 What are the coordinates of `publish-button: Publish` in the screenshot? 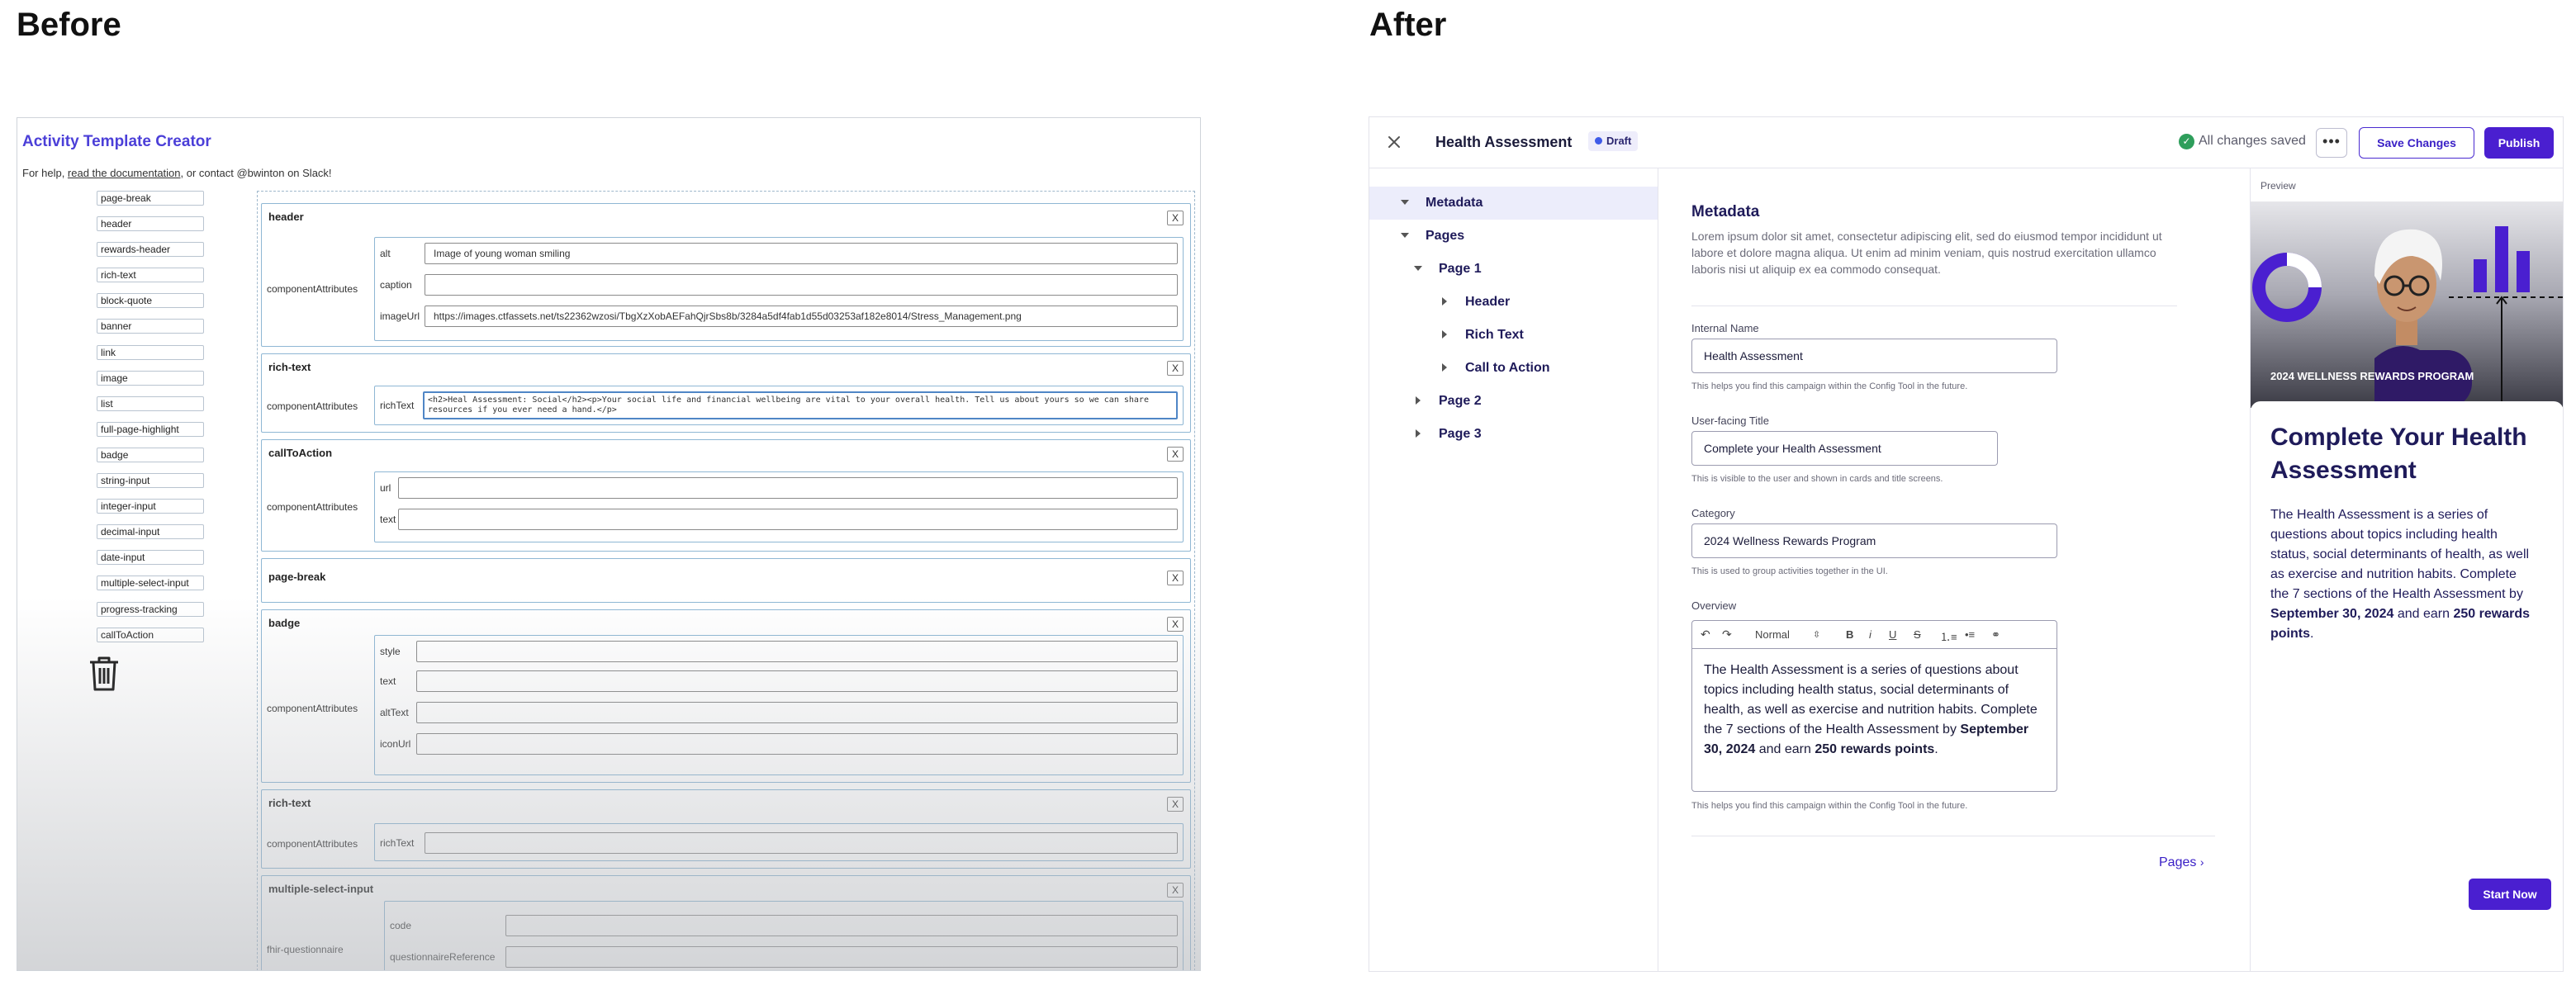 It's located at (2519, 143).